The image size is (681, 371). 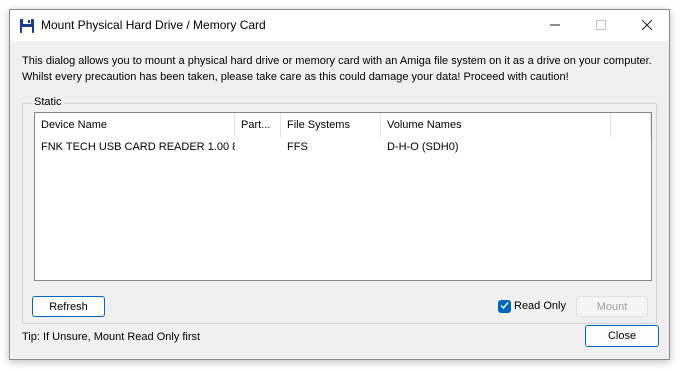 I want to click on maximize-button, so click(x=601, y=25).